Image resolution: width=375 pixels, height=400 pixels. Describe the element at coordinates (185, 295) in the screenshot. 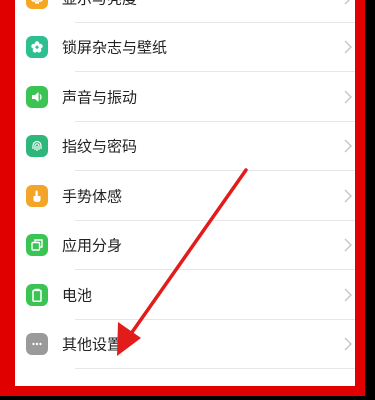

I see `settings-item-battery: 电池` at that location.